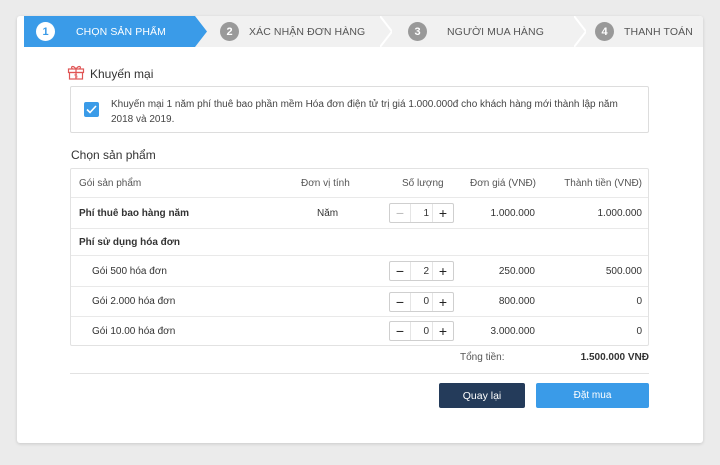 This screenshot has height=465, width=720. Describe the element at coordinates (513, 213) in the screenshot. I see `unit-price: 1.000.000` at that location.